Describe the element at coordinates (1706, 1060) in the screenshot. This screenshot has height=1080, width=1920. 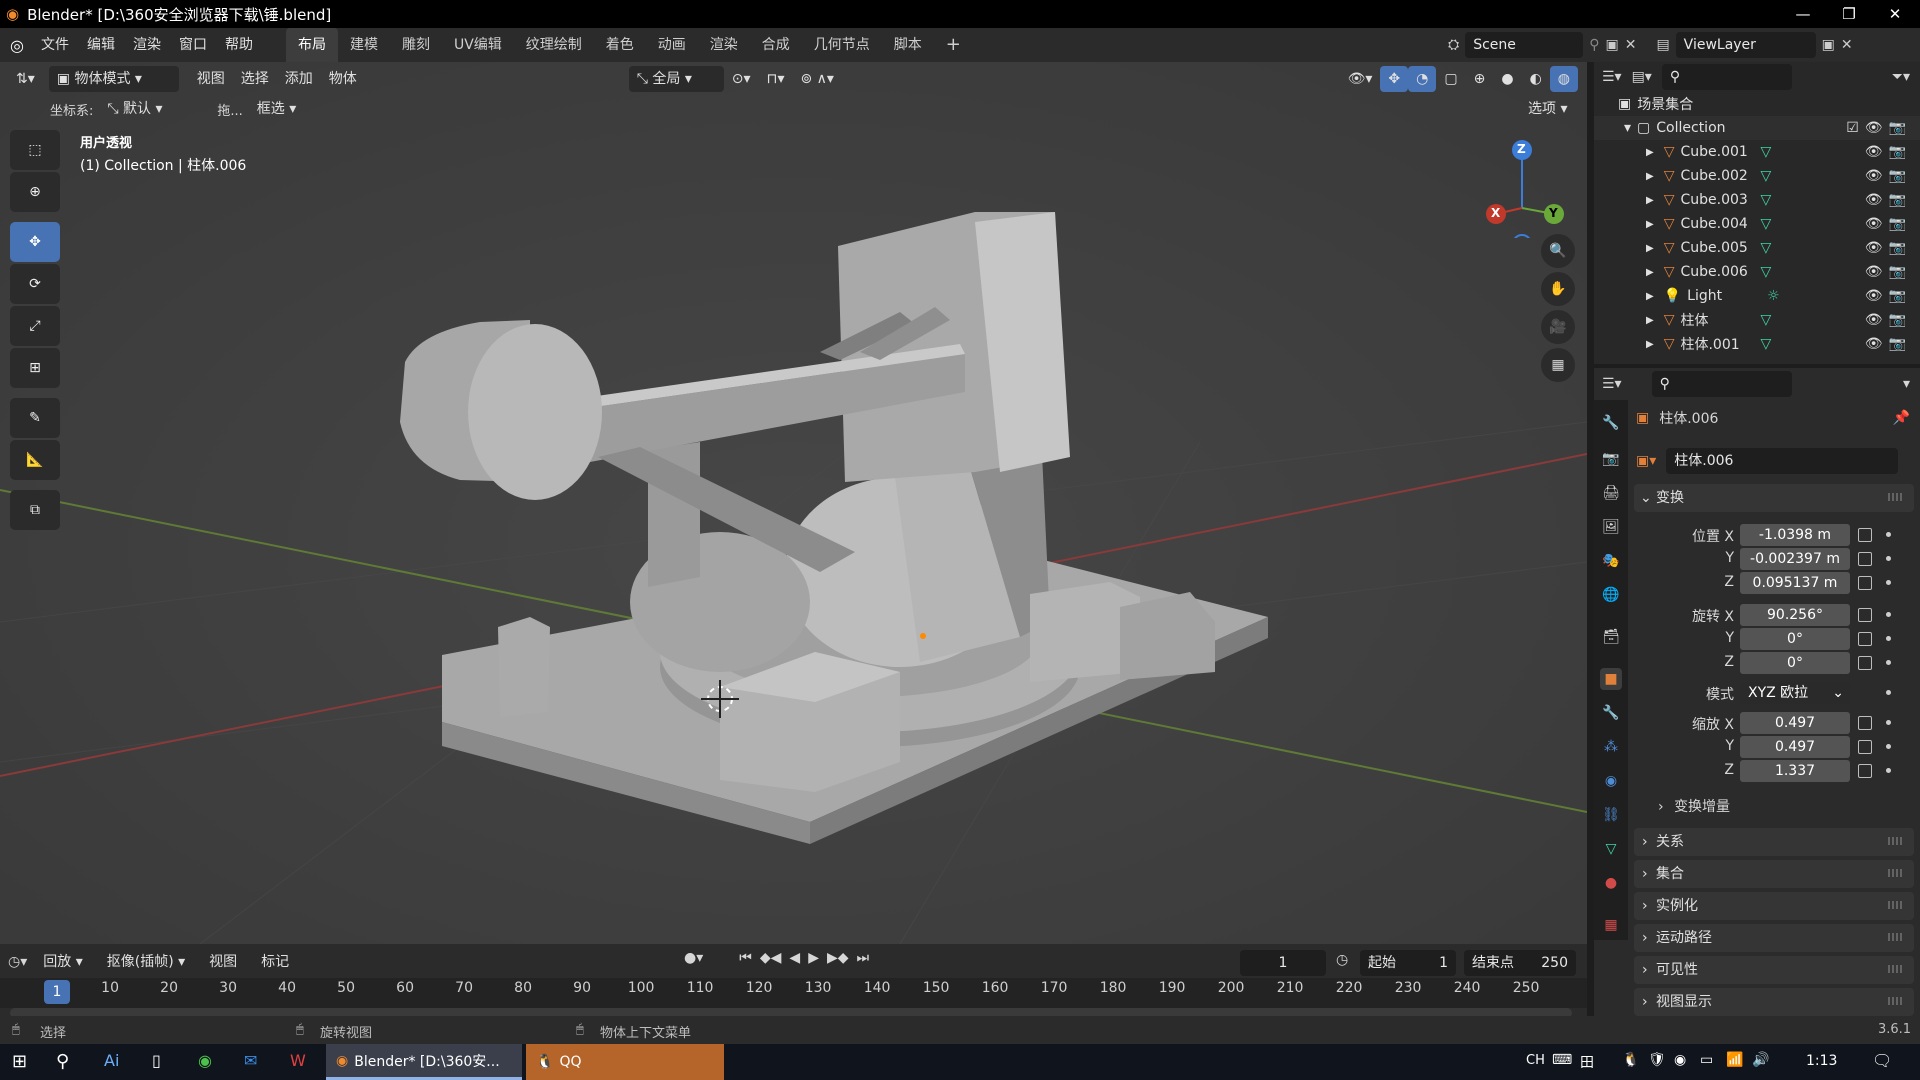
I see `battery-icon: ▭` at that location.